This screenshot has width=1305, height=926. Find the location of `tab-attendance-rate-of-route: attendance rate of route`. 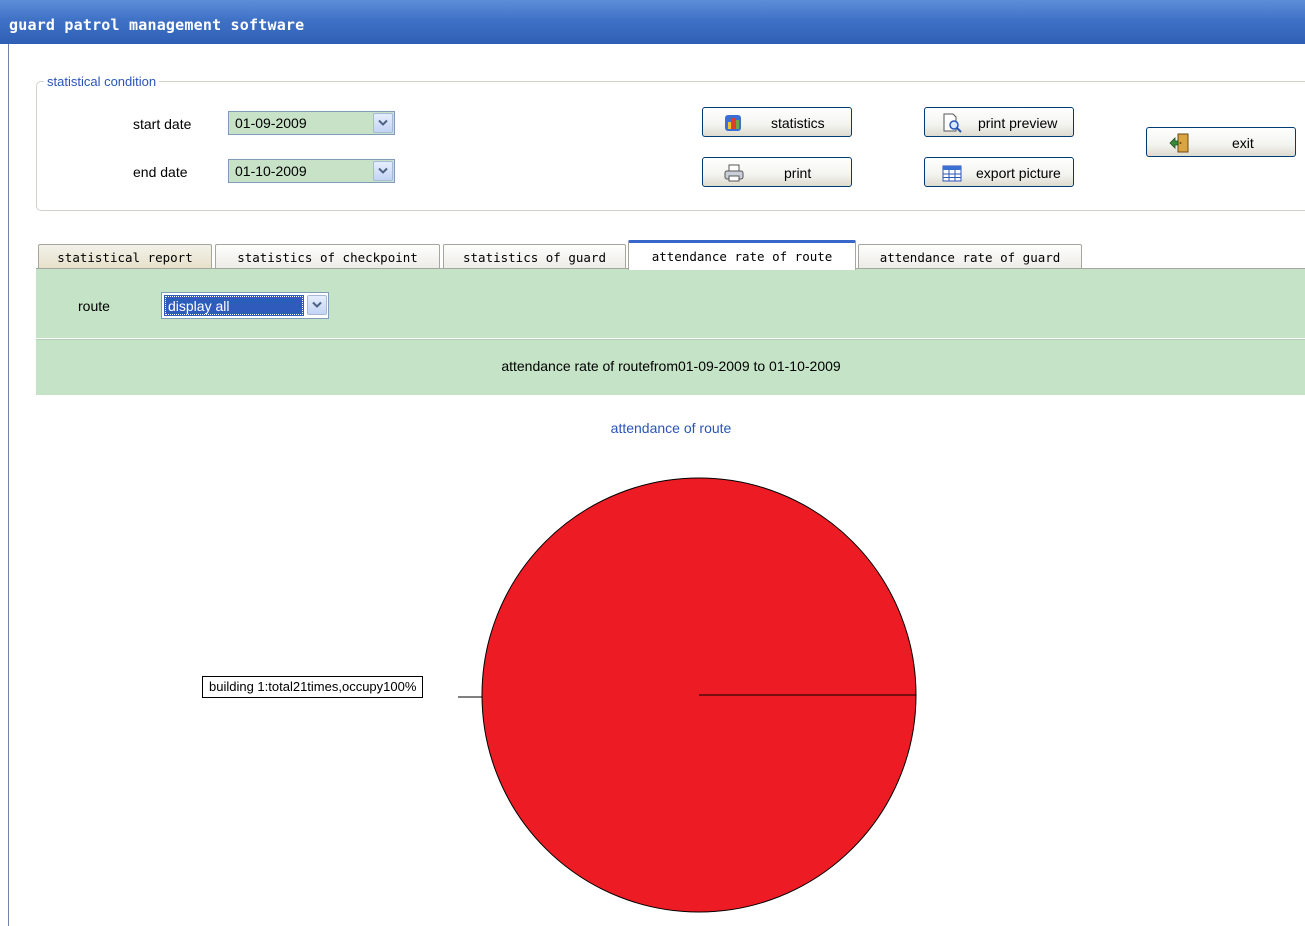

tab-attendance-rate-of-route: attendance rate of route is located at coordinates (742, 255).